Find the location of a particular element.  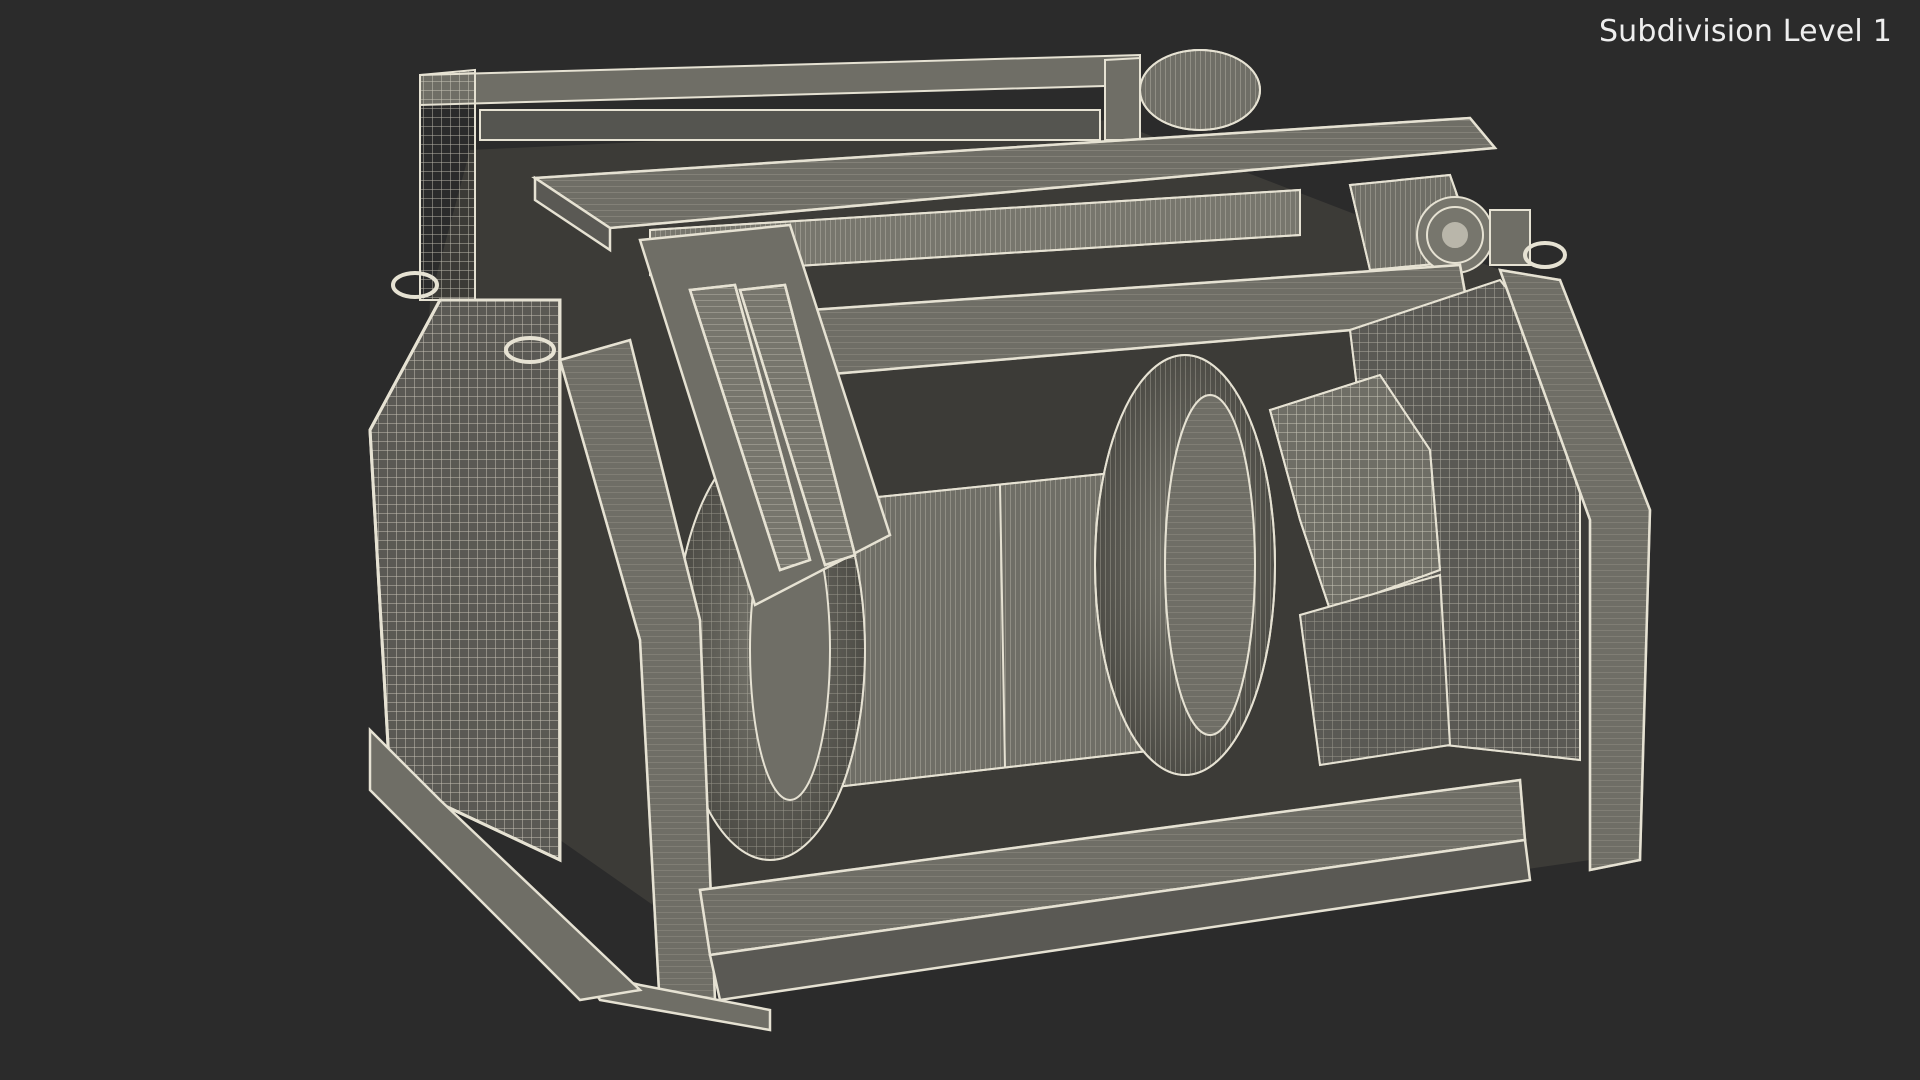

subdivision-level-label: Subdivision Level 1 is located at coordinates (1745, 31).